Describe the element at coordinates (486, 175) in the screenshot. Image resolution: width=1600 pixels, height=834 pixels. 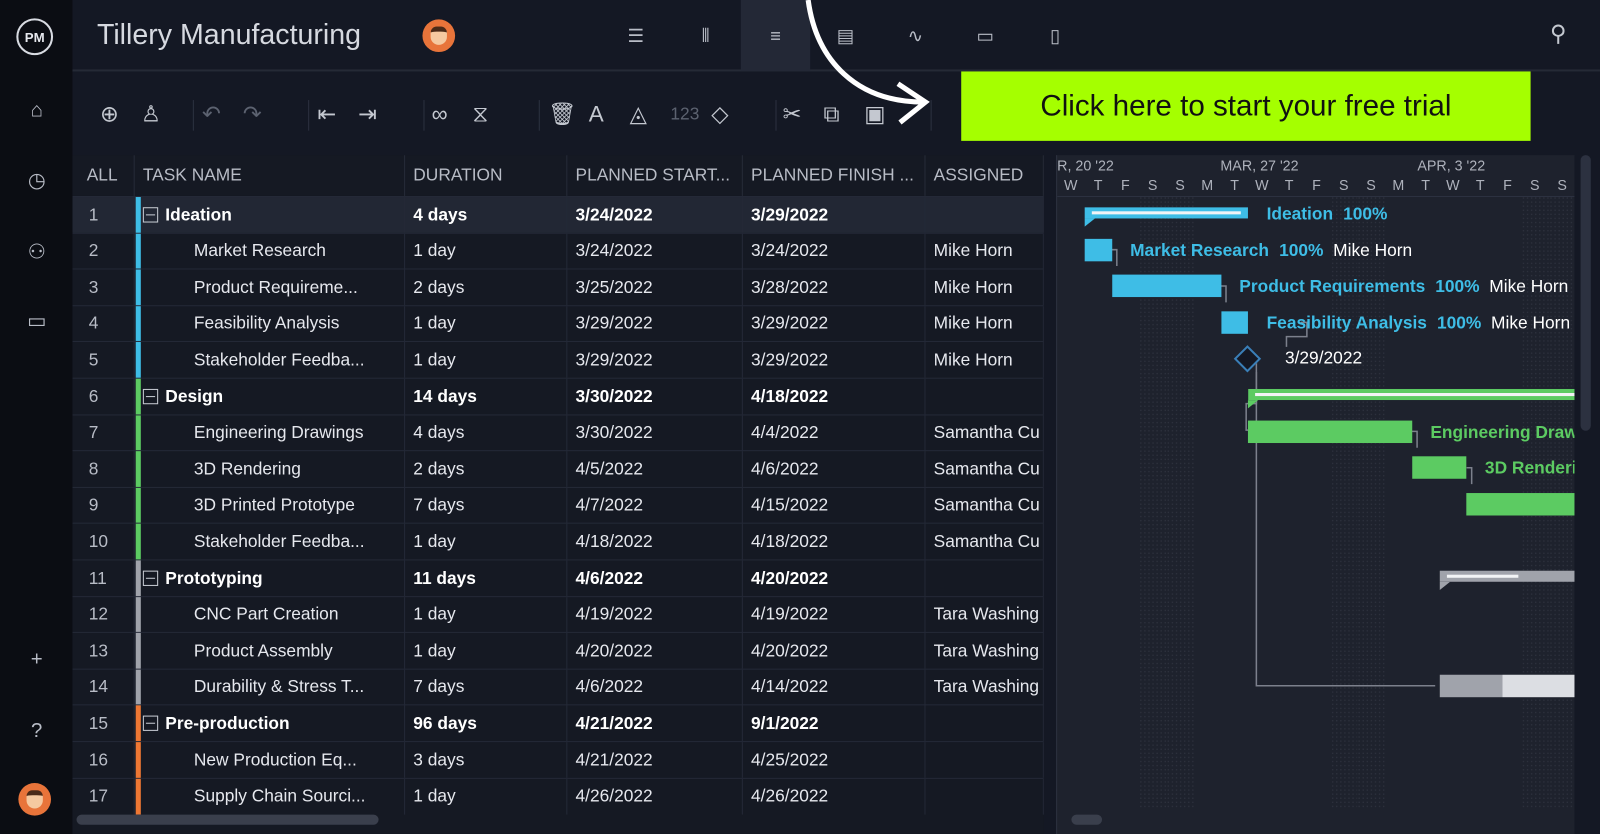
I see `column-header-2: DURATION` at that location.